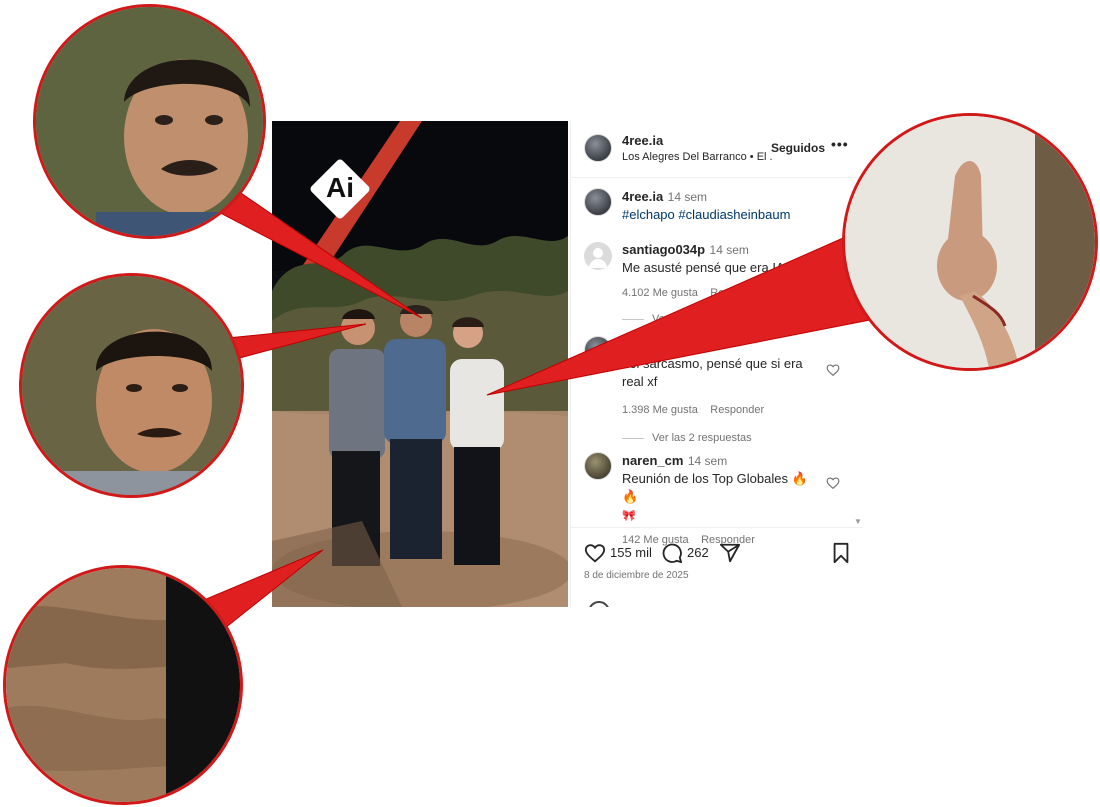 This screenshot has height=807, width=1100. I want to click on callout-wedge-face-left, so click(297, 342).